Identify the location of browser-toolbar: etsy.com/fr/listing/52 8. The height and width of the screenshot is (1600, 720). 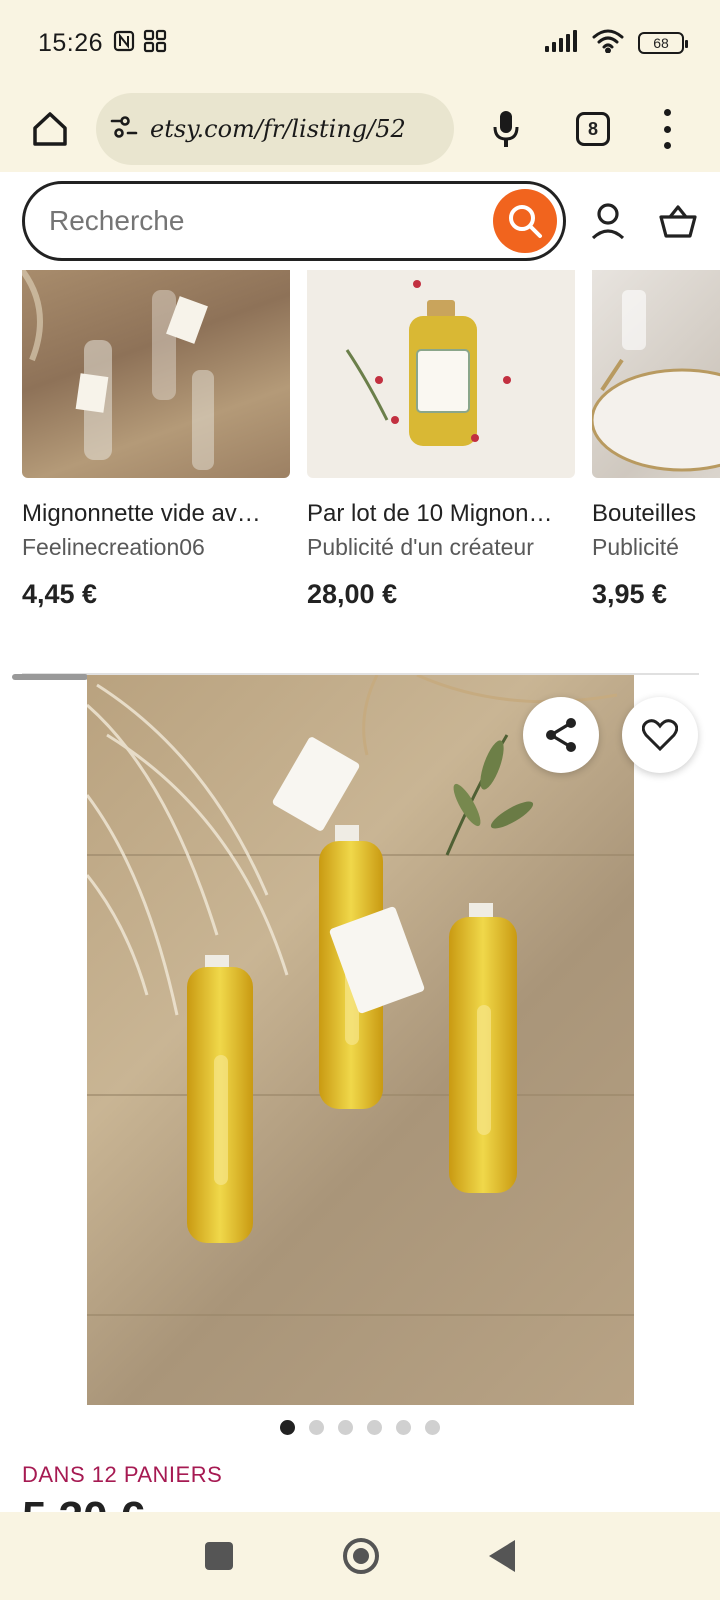
(360, 129).